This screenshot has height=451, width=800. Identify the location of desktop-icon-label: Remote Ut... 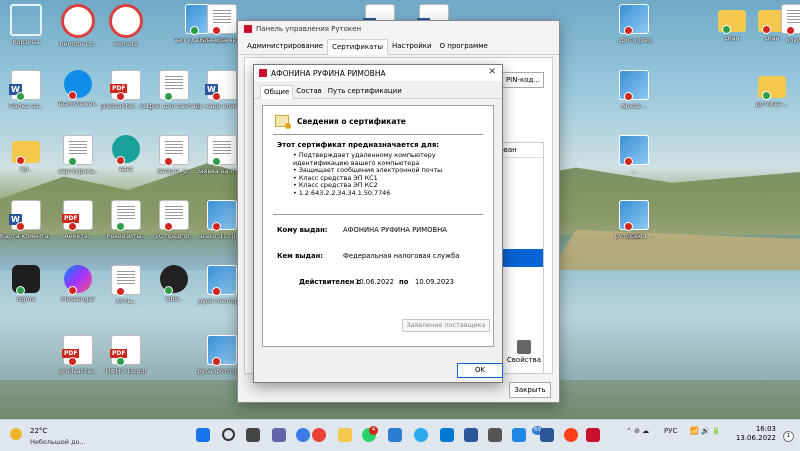
(78, 44).